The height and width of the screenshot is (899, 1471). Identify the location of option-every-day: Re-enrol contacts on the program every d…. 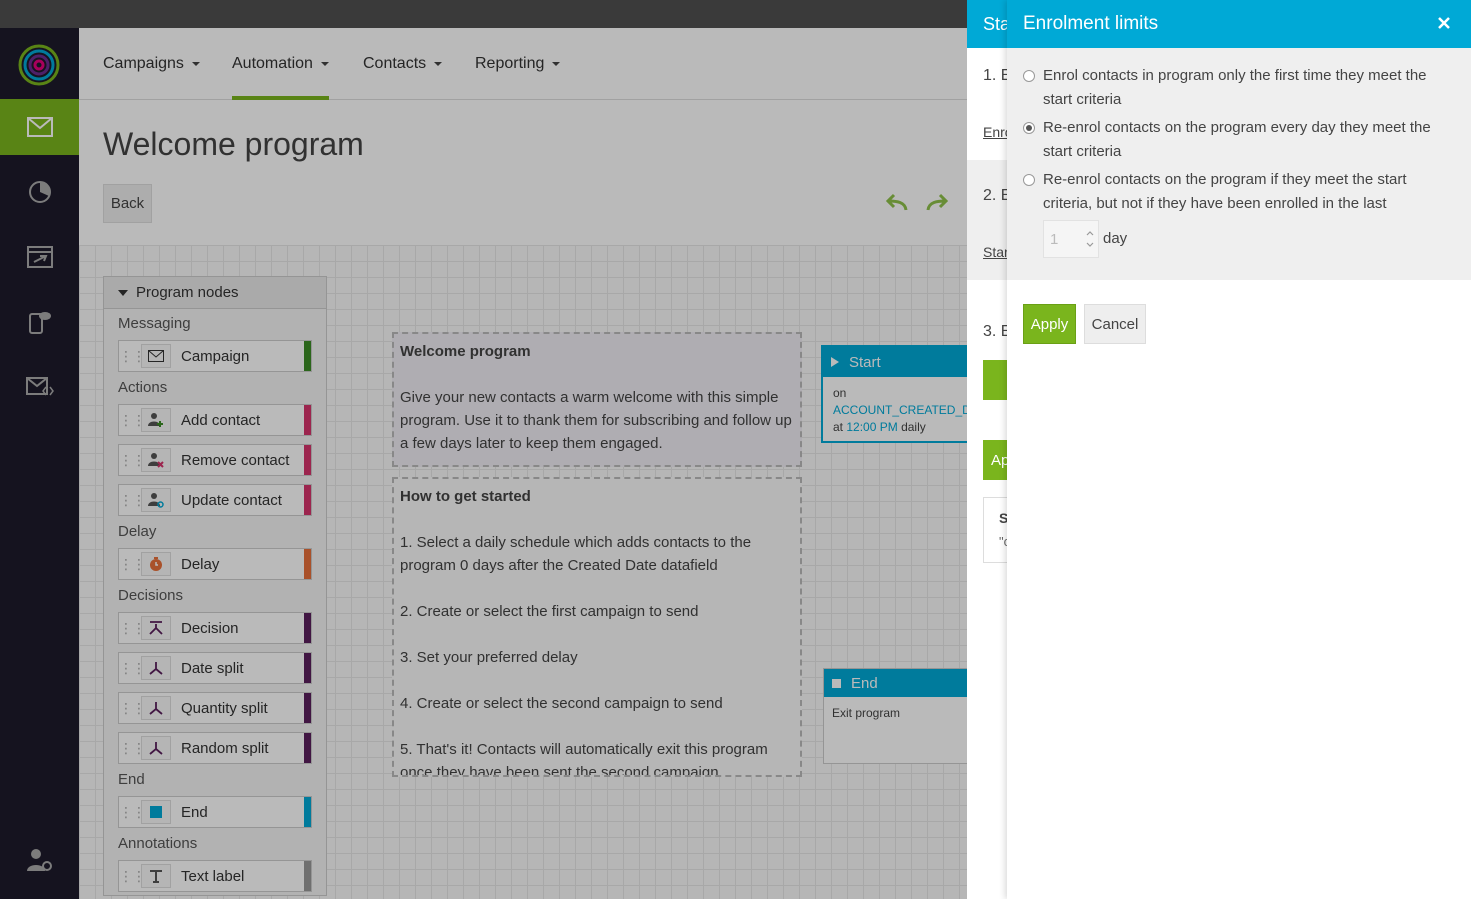
(1238, 140).